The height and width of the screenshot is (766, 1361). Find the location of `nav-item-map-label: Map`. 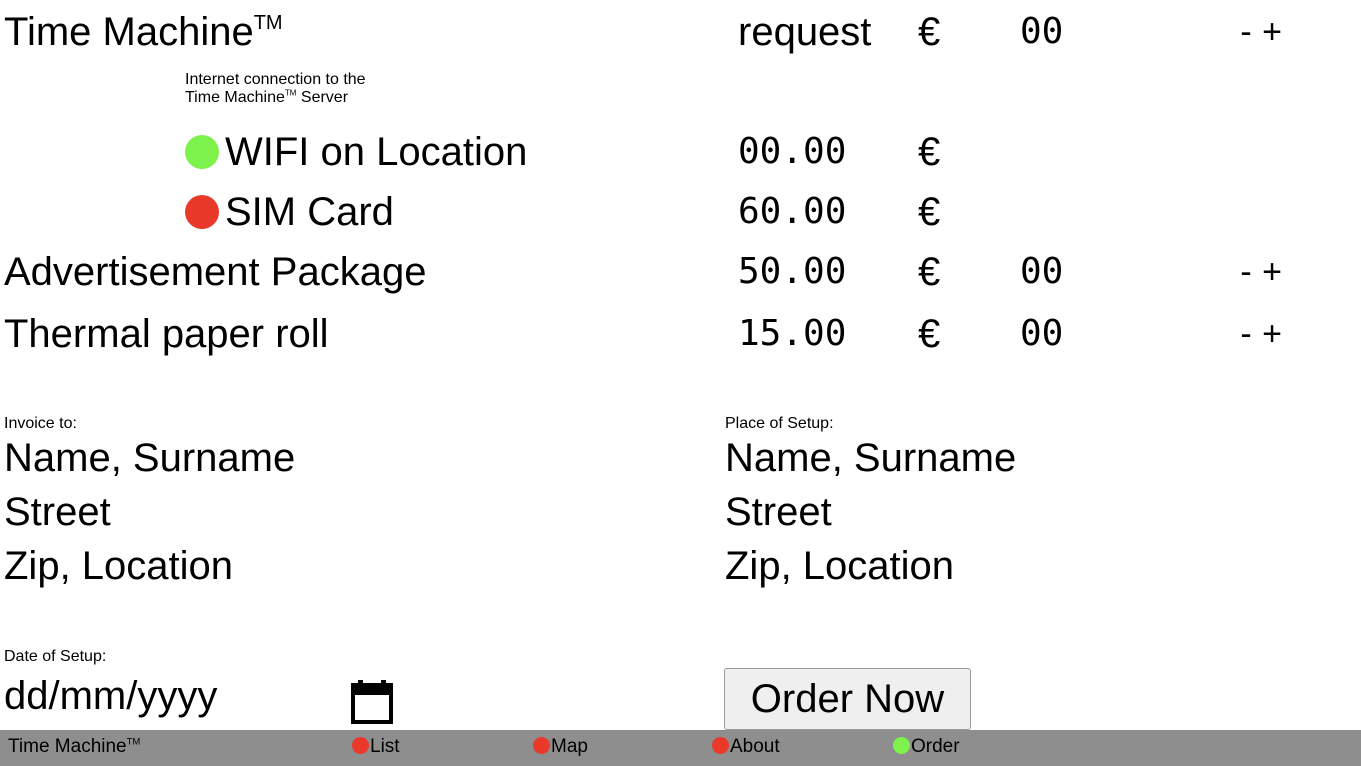

nav-item-map-label: Map is located at coordinates (569, 746).